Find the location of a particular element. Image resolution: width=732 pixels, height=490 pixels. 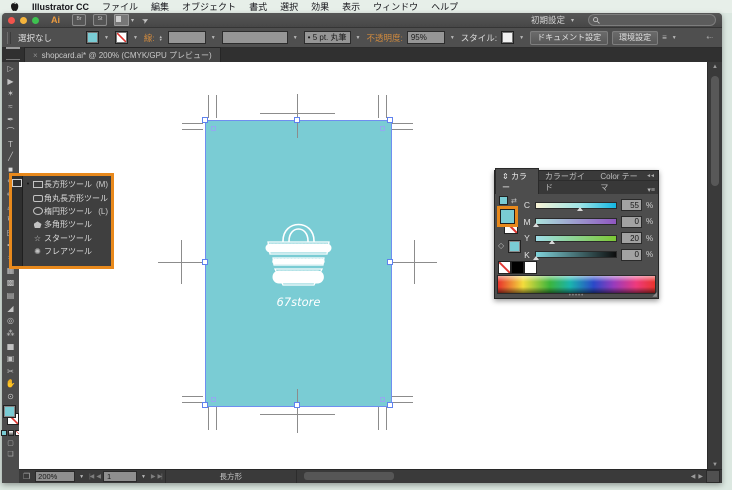

resize-corner is located at coordinates (713, 476).